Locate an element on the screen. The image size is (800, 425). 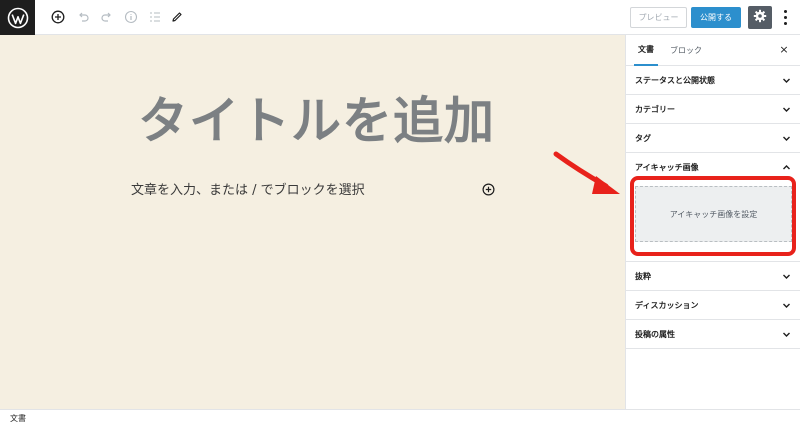
top-toolbar: プレビュー 公開する is located at coordinates (400, 17).